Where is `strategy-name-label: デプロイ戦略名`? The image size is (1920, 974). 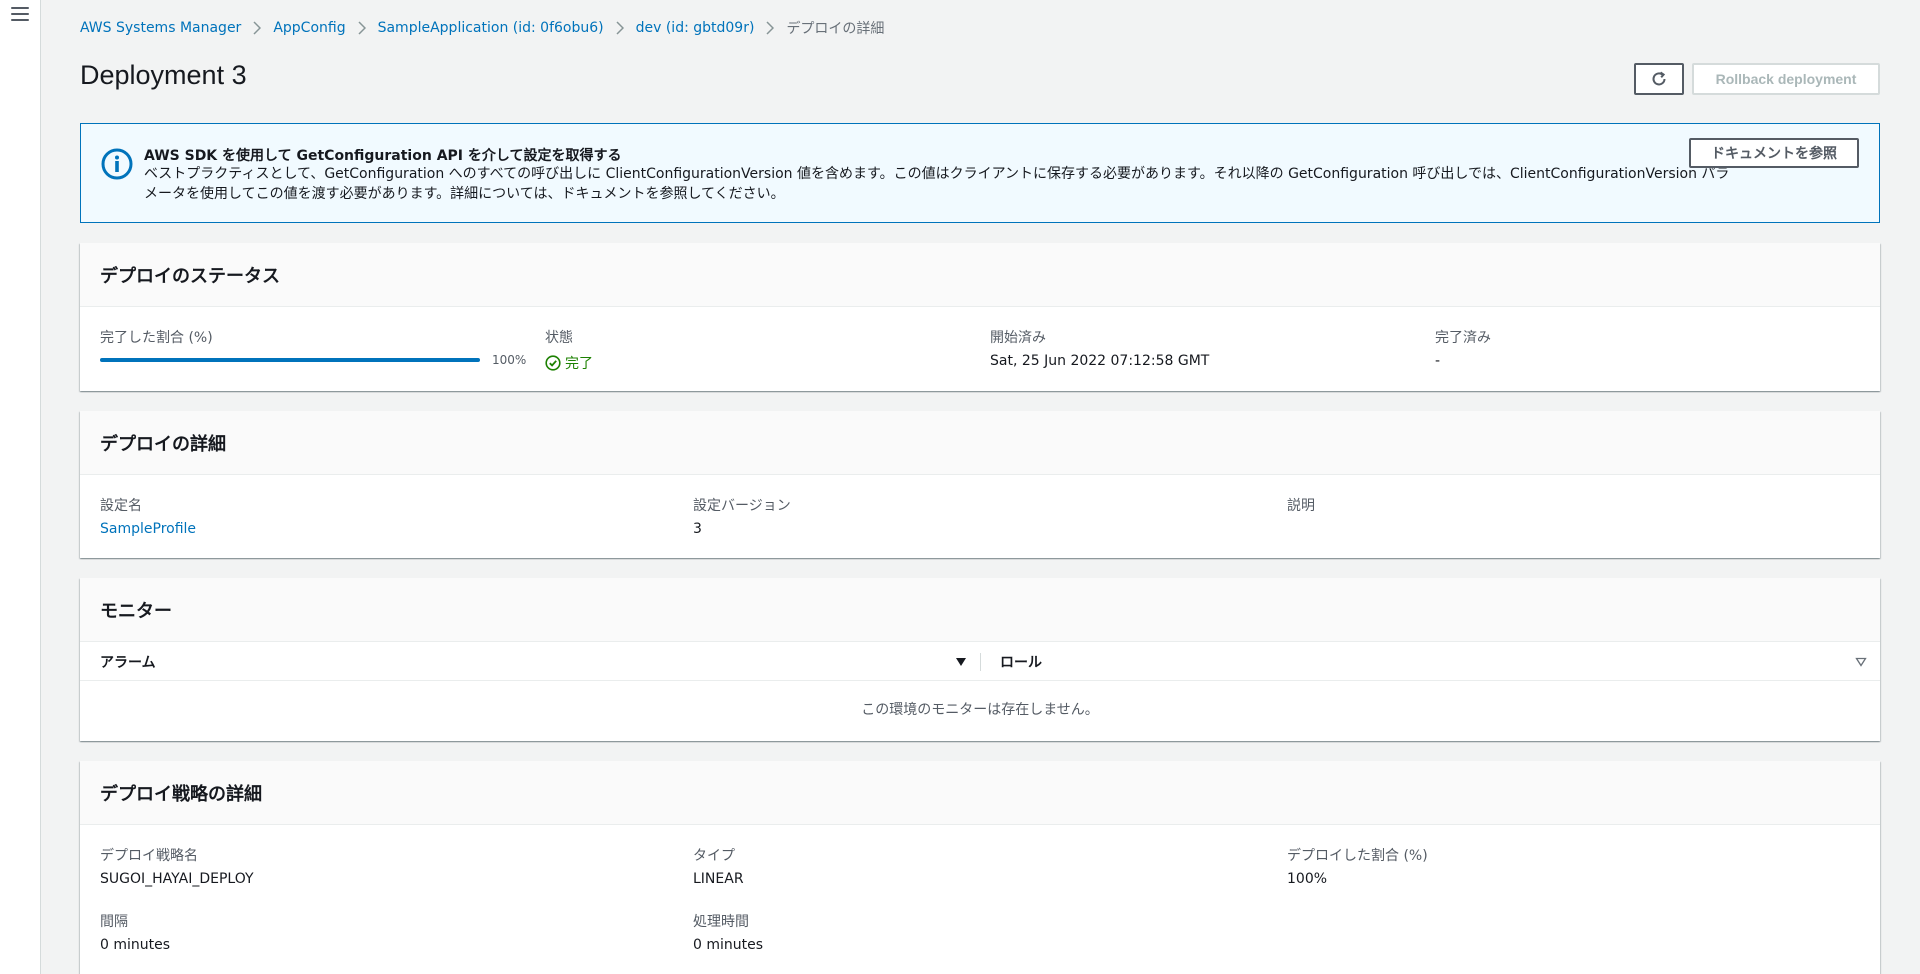
strategy-name-label: デプロイ戦略名 is located at coordinates (149, 856).